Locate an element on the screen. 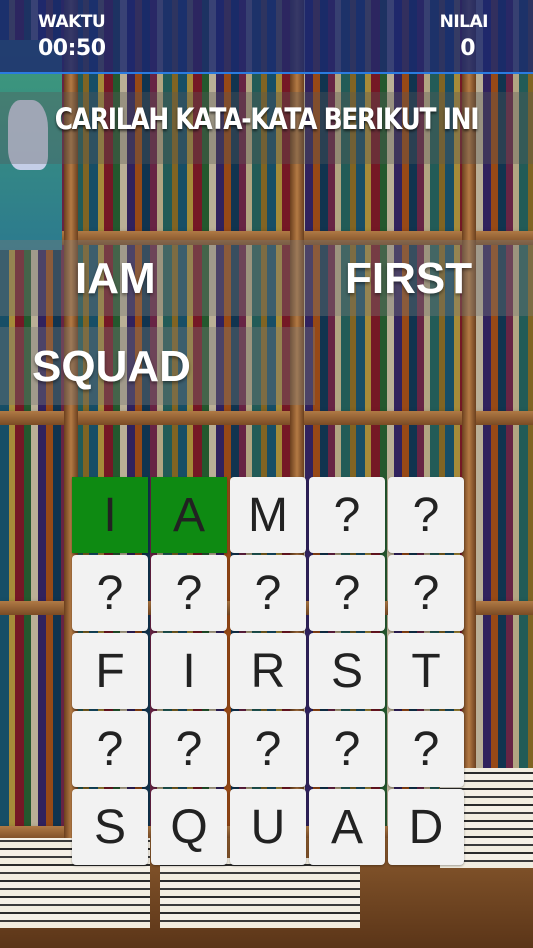  letter-tile: T is located at coordinates (426, 671).